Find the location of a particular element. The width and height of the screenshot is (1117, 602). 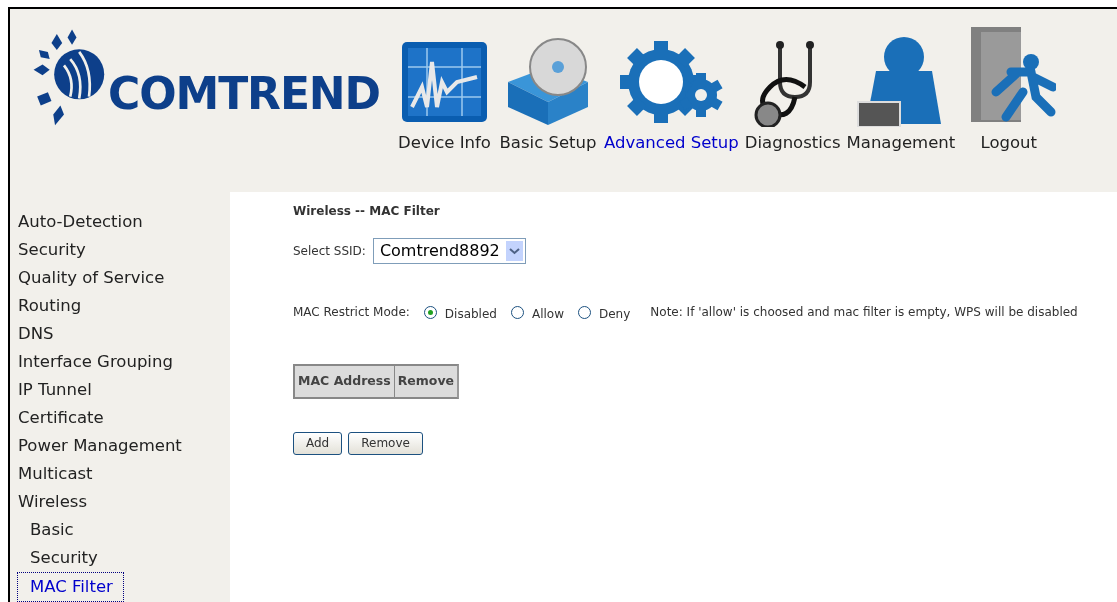

sidebar-item: Certificate is located at coordinates (61, 418).